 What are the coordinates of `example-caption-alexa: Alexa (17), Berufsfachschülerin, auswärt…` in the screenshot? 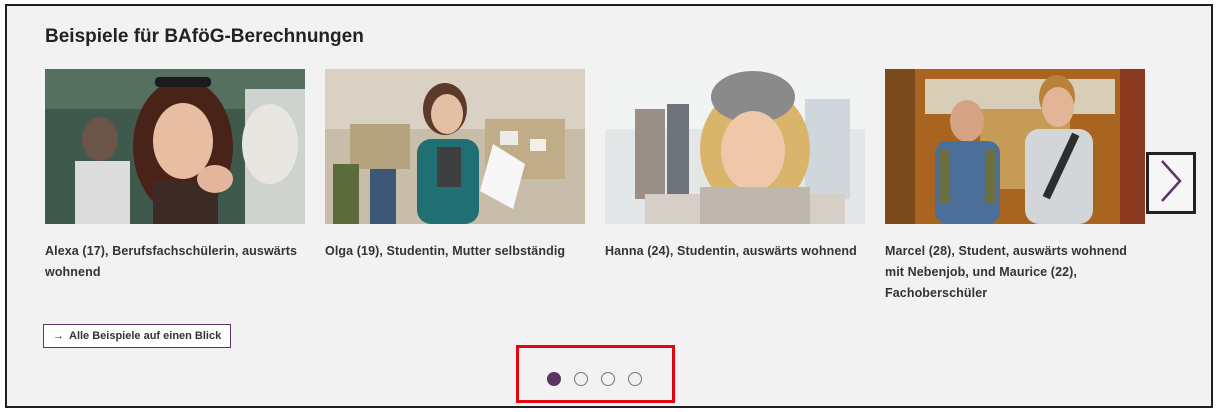 It's located at (175, 262).